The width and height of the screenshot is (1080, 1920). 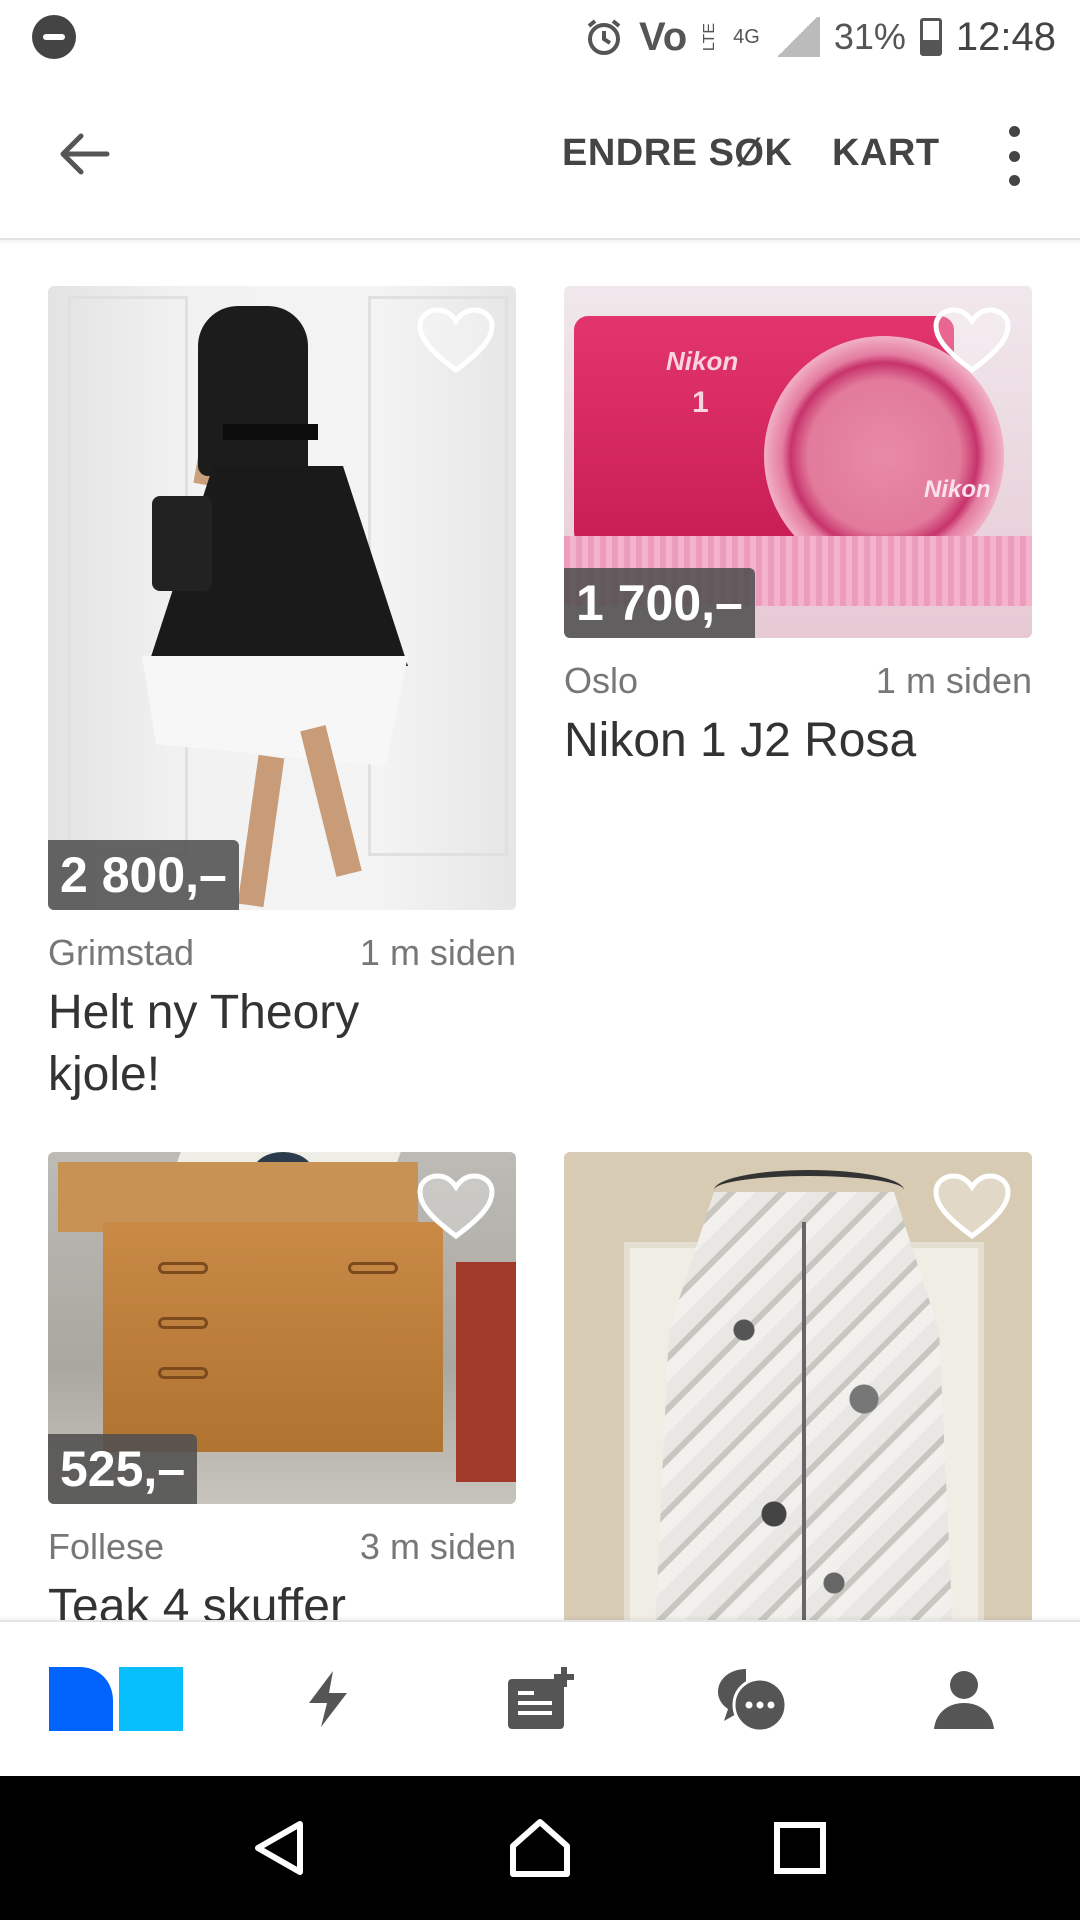 I want to click on edit-search-button: ENDRE SØK, so click(x=677, y=153).